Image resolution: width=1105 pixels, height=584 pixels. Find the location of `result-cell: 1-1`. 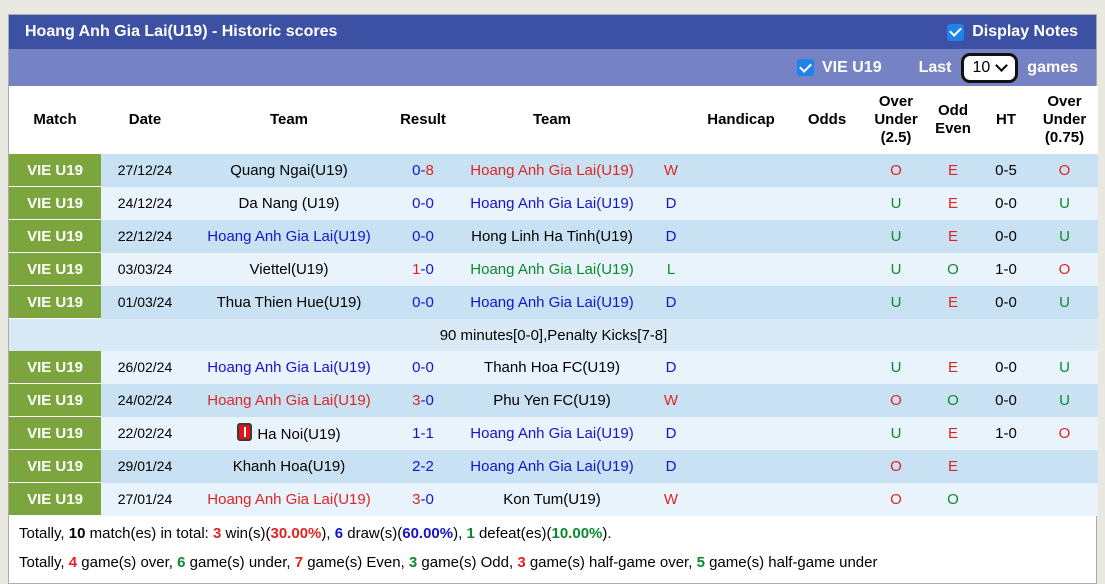

result-cell: 1-1 is located at coordinates (423, 433).